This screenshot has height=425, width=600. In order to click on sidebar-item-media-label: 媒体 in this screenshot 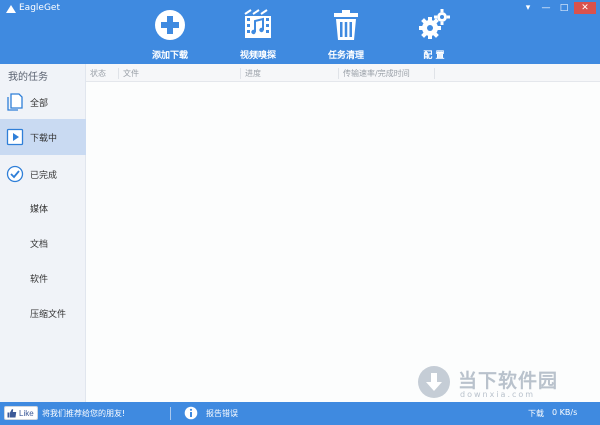, I will do `click(39, 210)`.